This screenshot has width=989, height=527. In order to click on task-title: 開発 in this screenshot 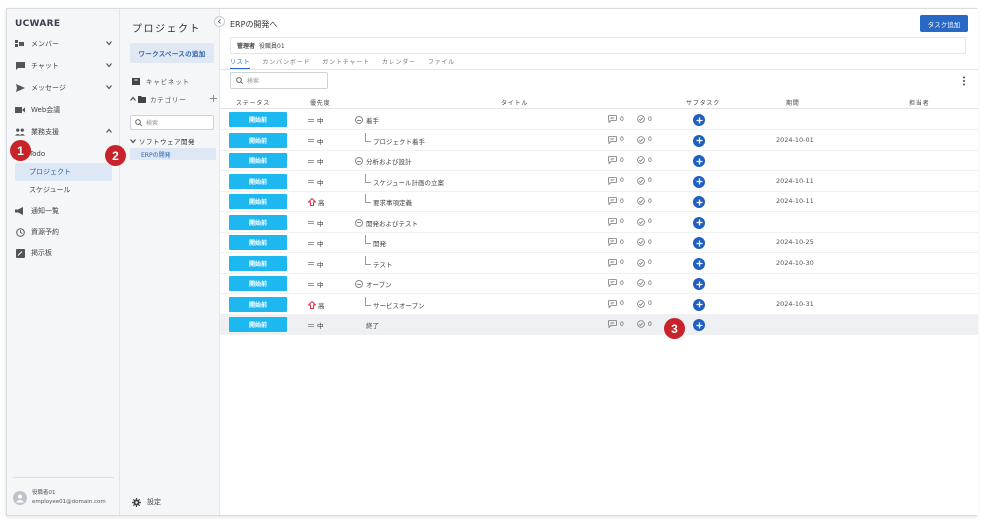, I will do `click(375, 241)`.